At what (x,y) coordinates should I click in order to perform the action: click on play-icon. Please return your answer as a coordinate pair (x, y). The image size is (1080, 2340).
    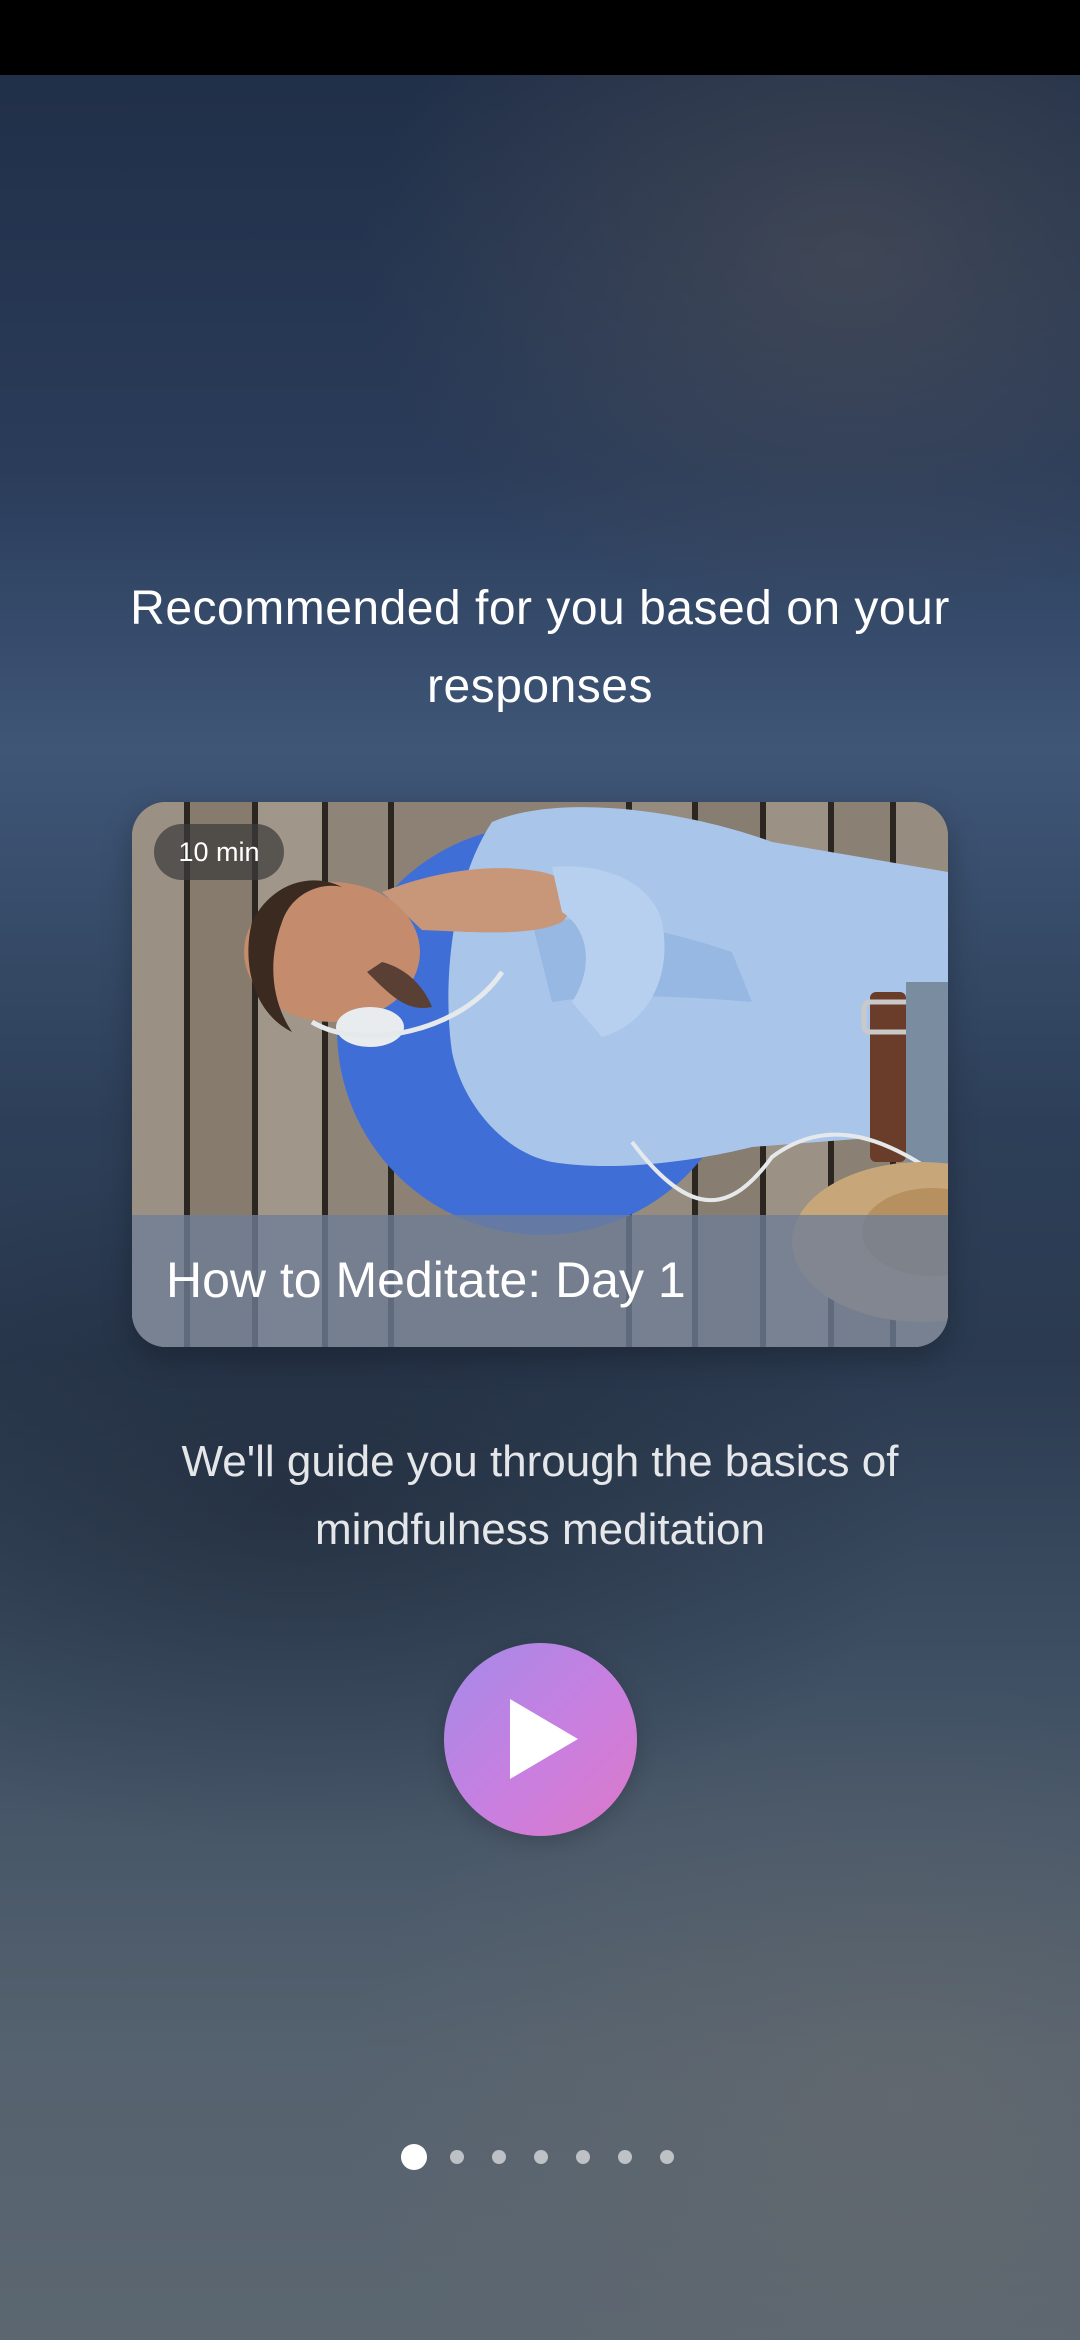
    Looking at the image, I should click on (544, 1739).